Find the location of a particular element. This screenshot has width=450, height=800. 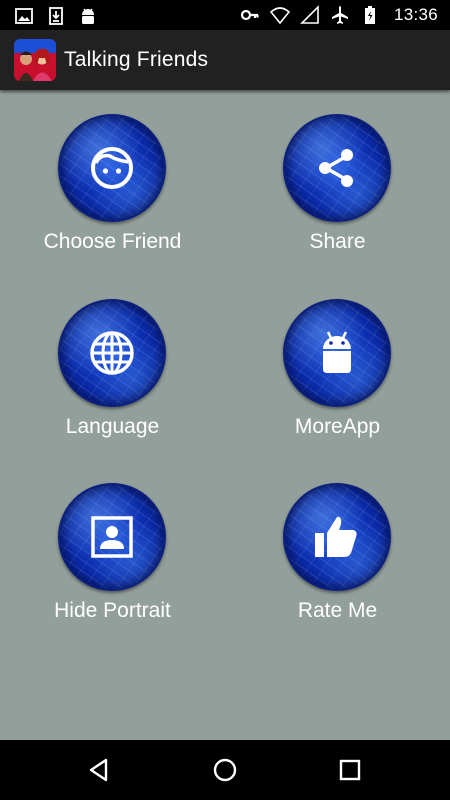

image-icon is located at coordinates (24, 16).